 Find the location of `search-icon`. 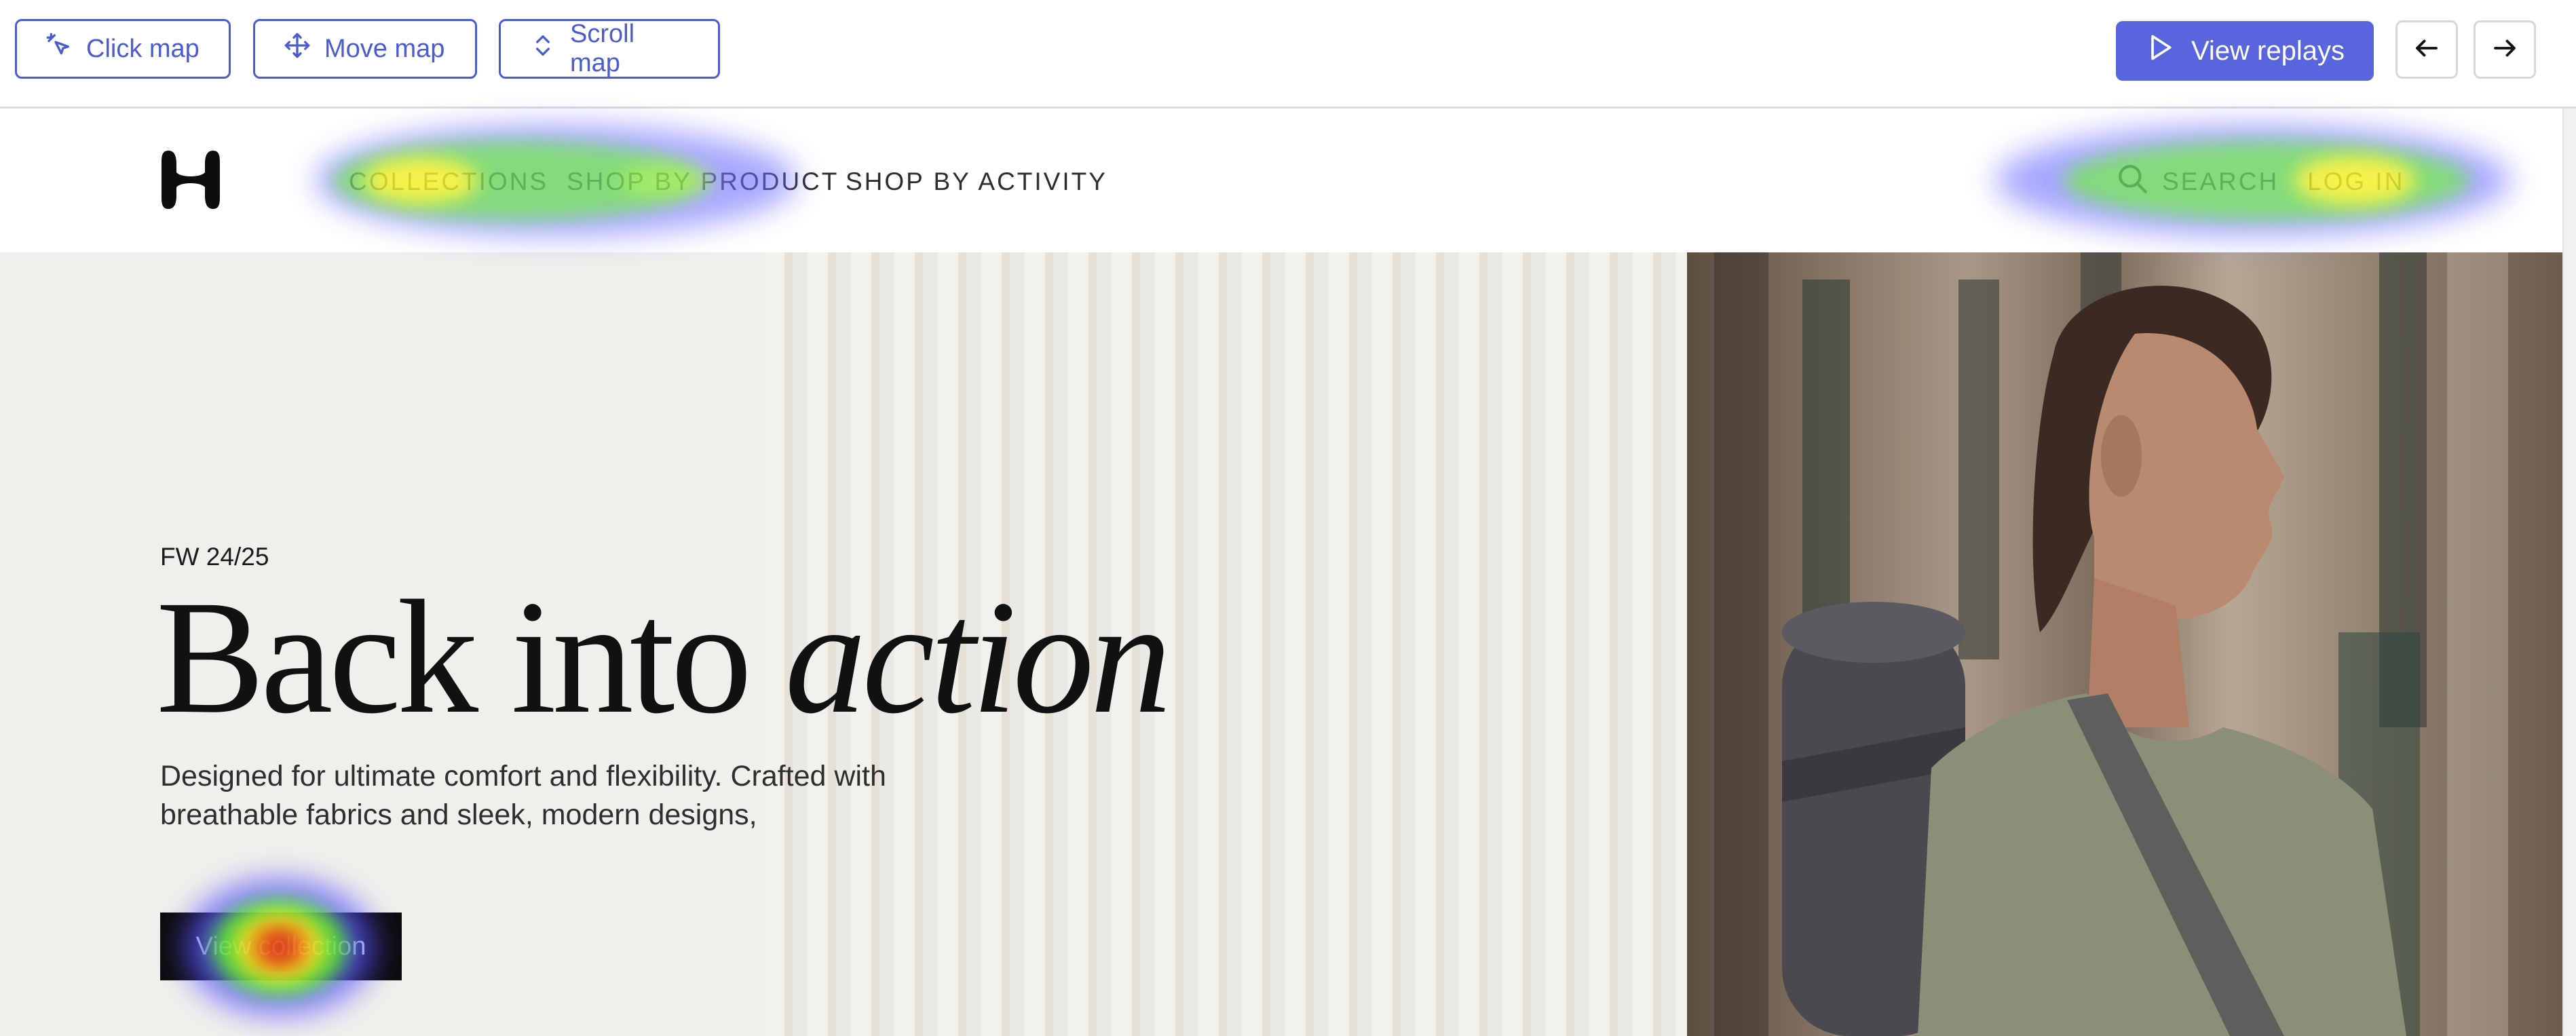

search-icon is located at coordinates (2133, 179).